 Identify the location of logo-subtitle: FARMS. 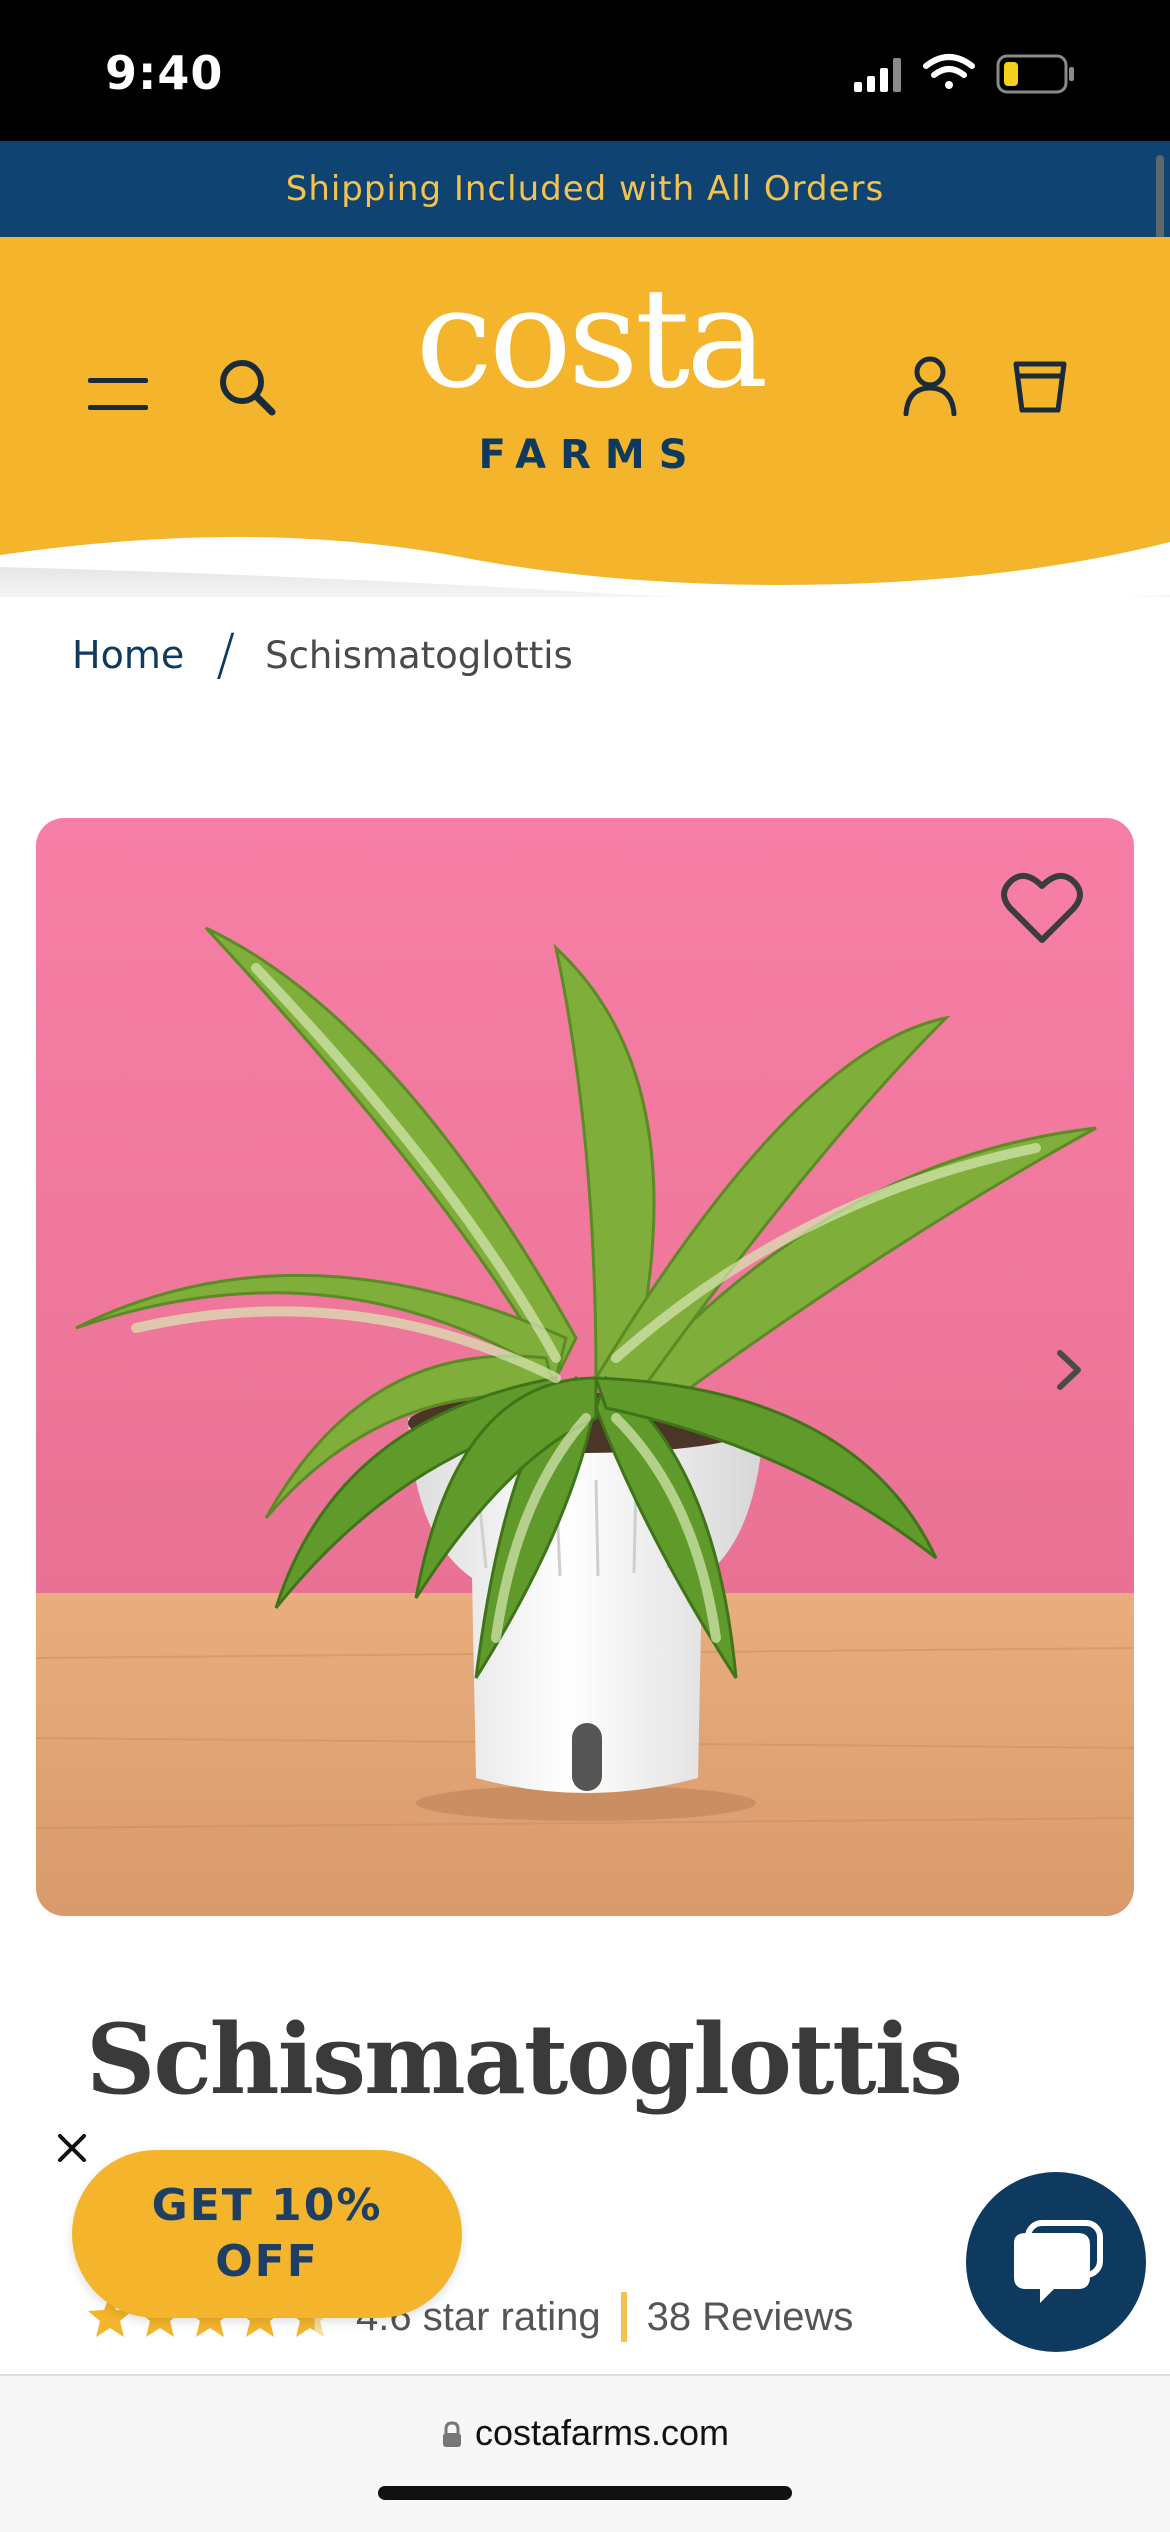
(590, 455).